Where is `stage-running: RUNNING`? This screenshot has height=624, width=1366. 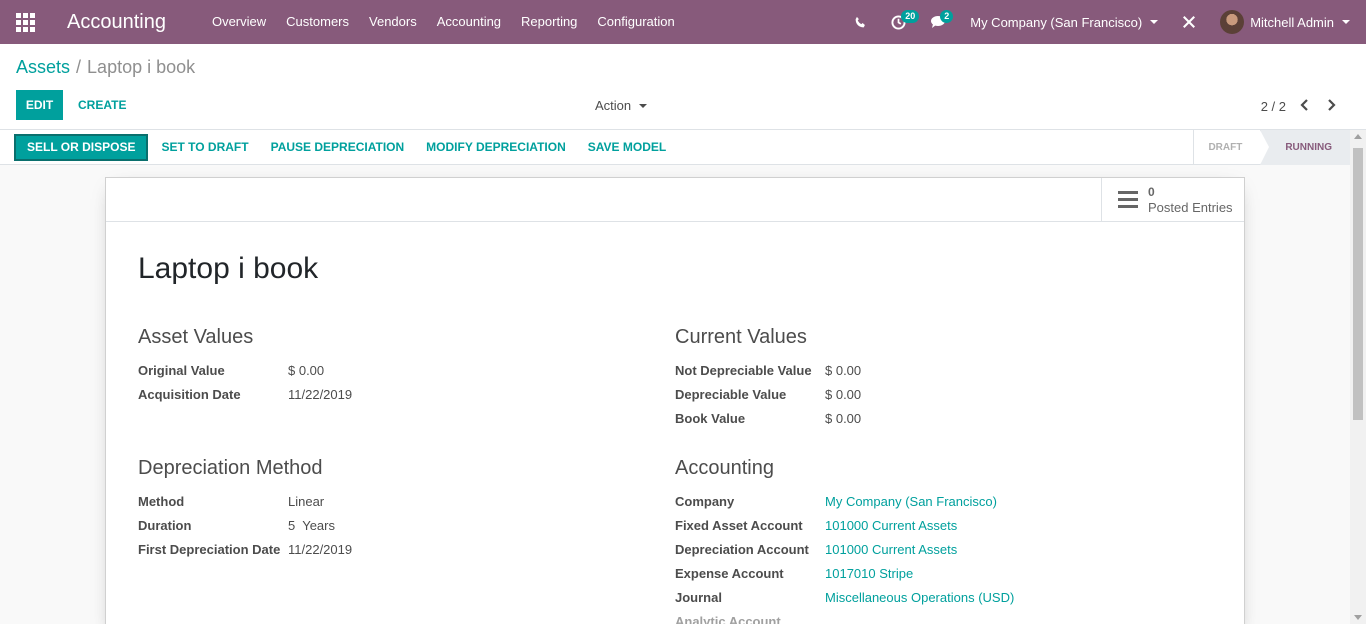 stage-running: RUNNING is located at coordinates (1305, 147).